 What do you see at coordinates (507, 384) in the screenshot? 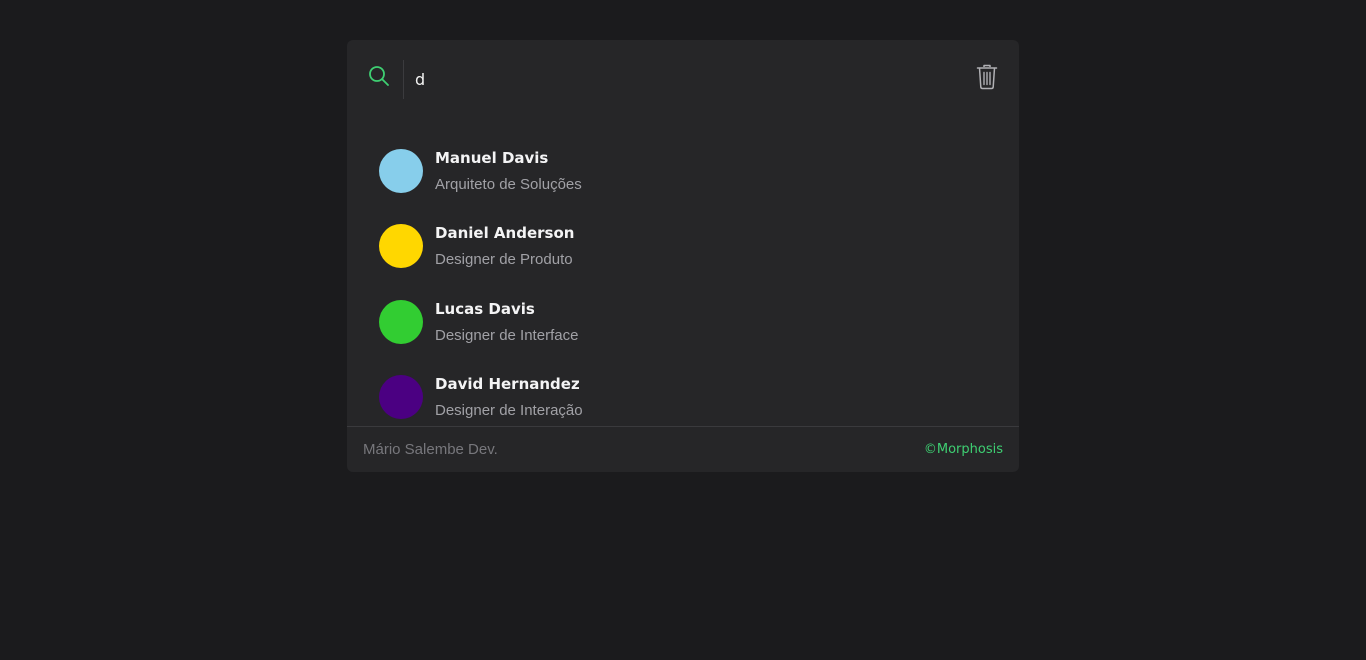
I see `item-name: David Hernandez` at bounding box center [507, 384].